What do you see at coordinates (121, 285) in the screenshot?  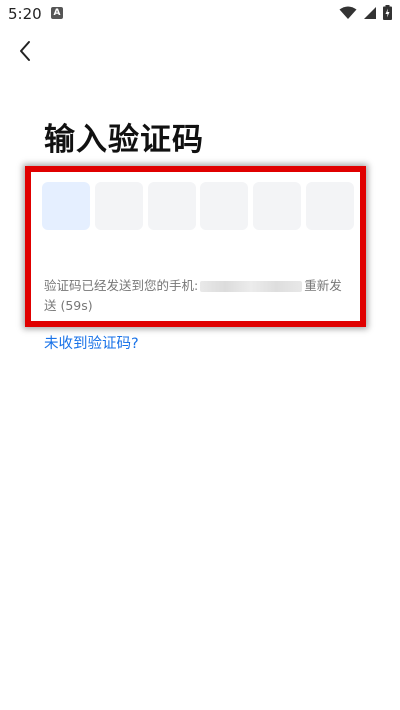 I see `sent-hint-text: 验证码已经发送到您的手机:` at bounding box center [121, 285].